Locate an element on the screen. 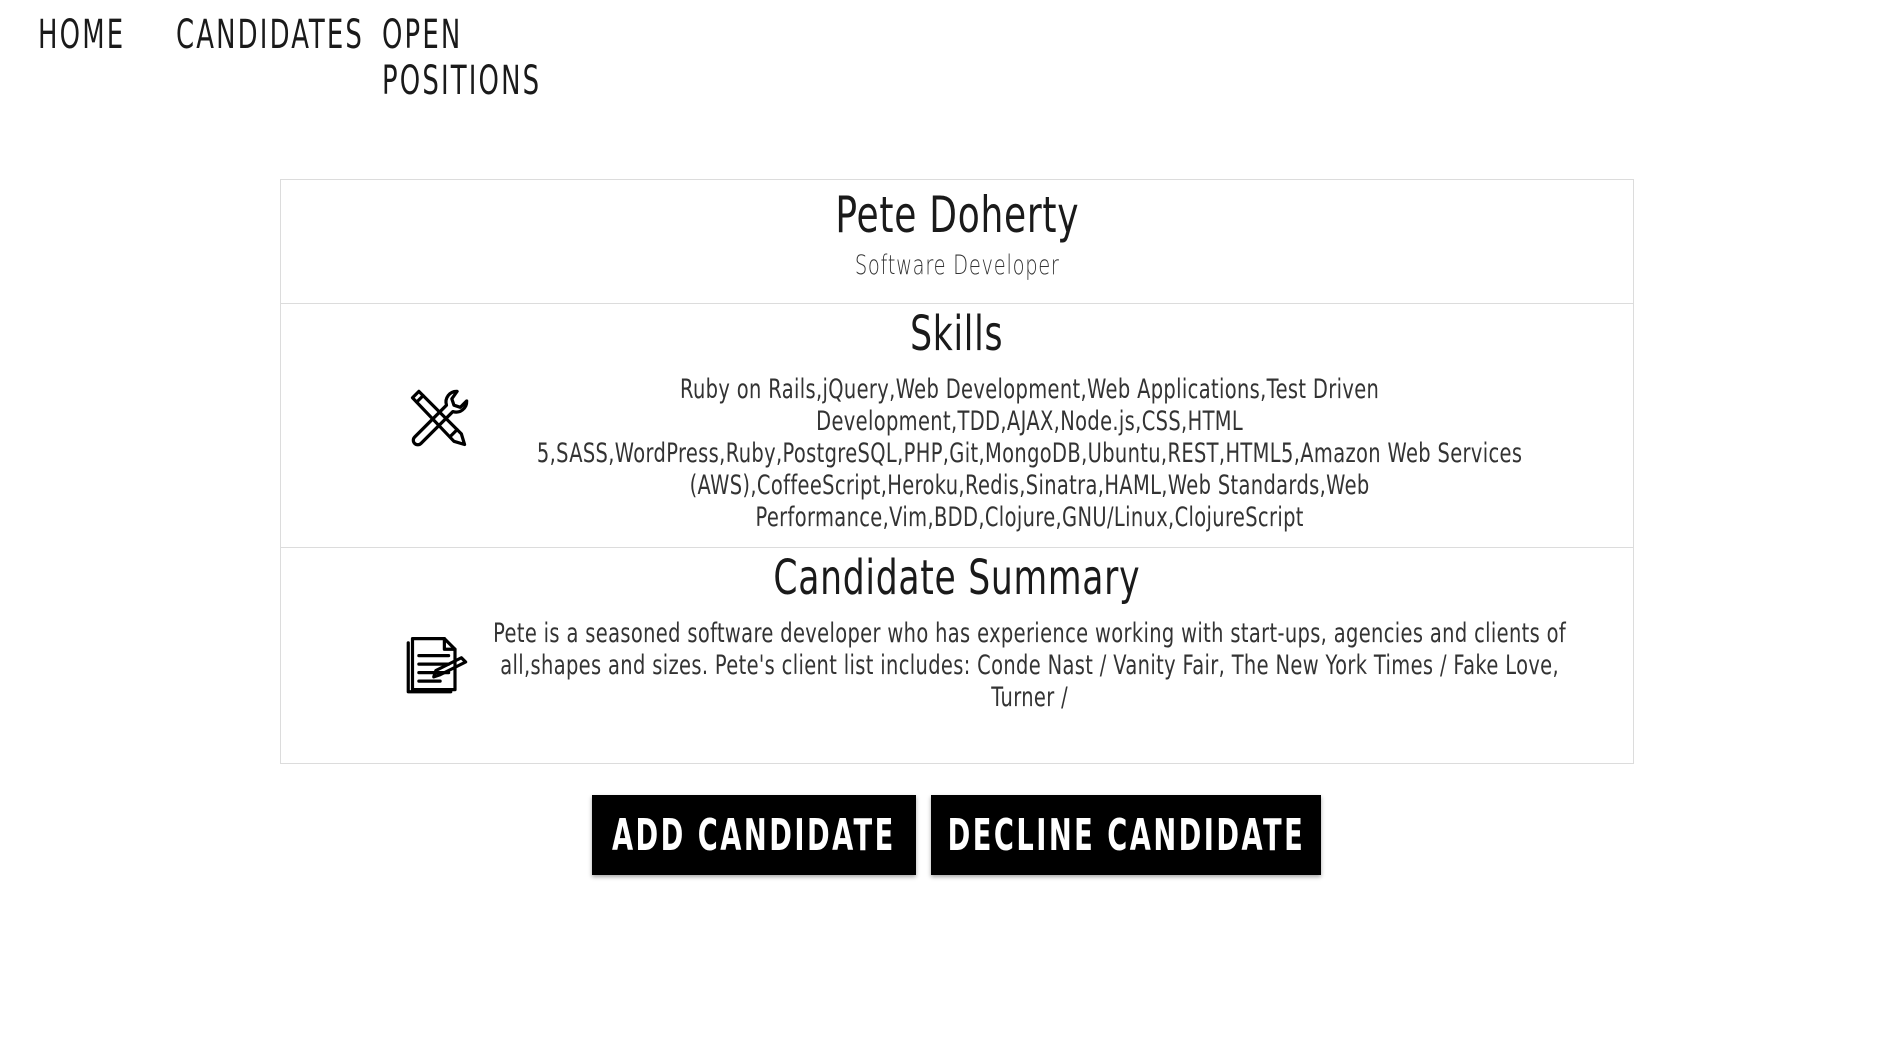 The height and width of the screenshot is (1052, 1904). nav-open-positions-link: OPEN POSITIONS is located at coordinates (460, 58).